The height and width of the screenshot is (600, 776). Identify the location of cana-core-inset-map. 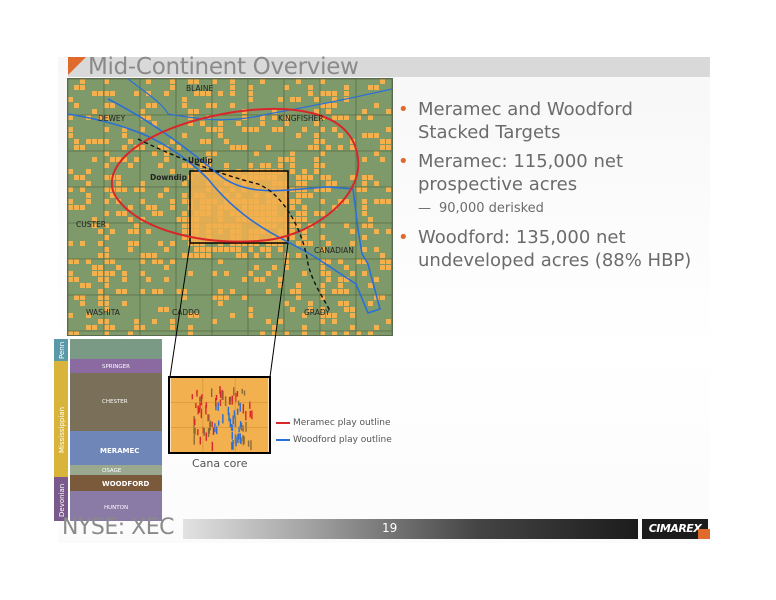
(219, 415).